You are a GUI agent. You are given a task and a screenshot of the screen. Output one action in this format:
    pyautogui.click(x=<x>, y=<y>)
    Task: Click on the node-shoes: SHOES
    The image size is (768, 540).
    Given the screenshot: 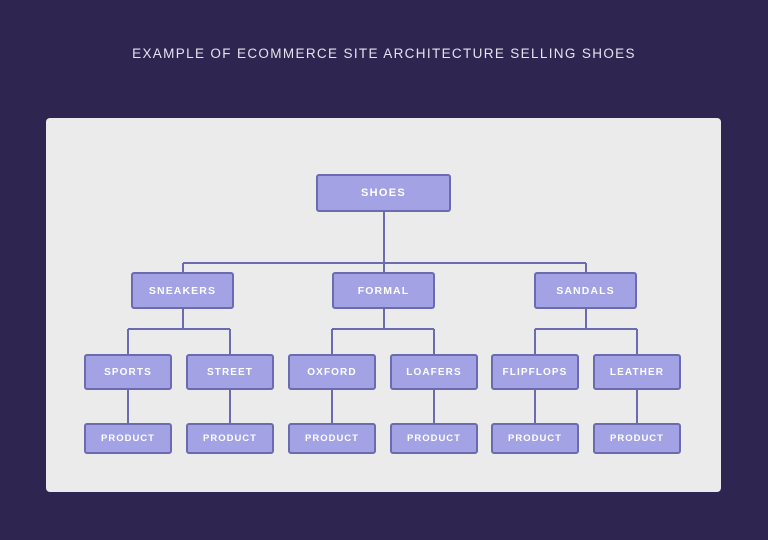 What is the action you would take?
    pyautogui.click(x=383, y=193)
    